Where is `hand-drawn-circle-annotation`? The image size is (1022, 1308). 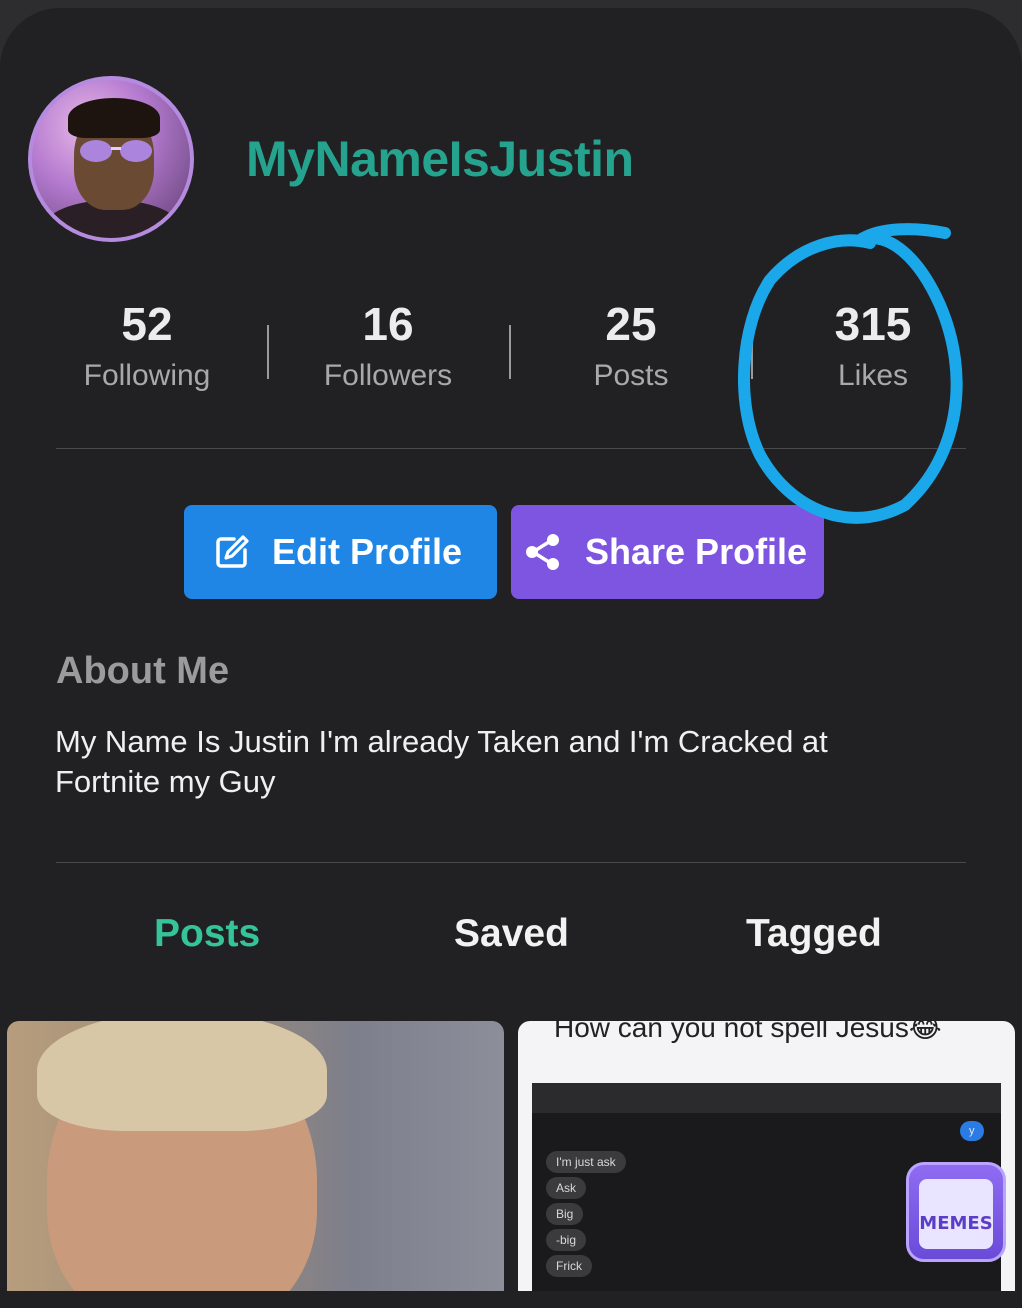 hand-drawn-circle-annotation is located at coordinates (850, 373).